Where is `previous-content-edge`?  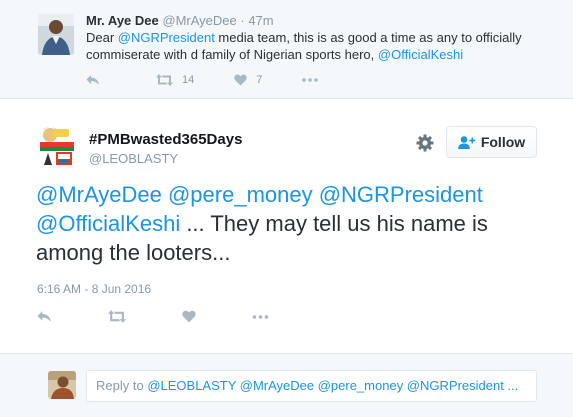
previous-content-edge is located at coordinates (286, 4).